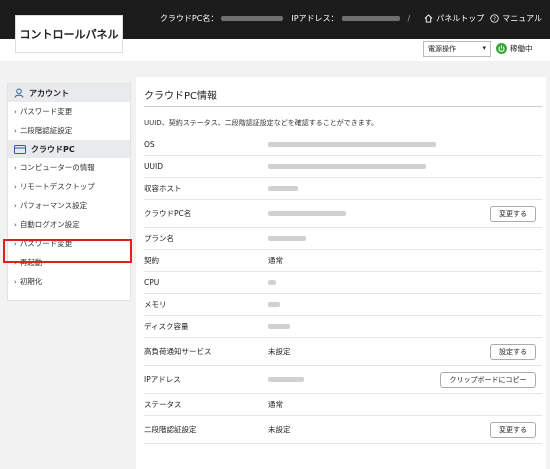  I want to click on info-row-uuid: UUID, so click(343, 167).